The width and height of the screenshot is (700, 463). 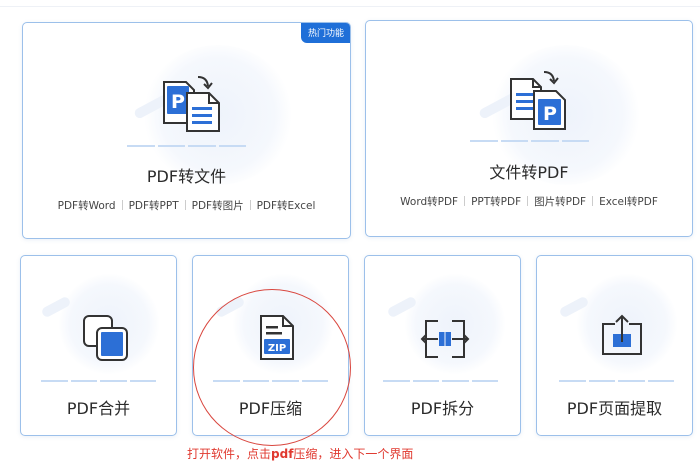 What do you see at coordinates (218, 206) in the screenshot?
I see `link-pdf-to-image: PDF转图片` at bounding box center [218, 206].